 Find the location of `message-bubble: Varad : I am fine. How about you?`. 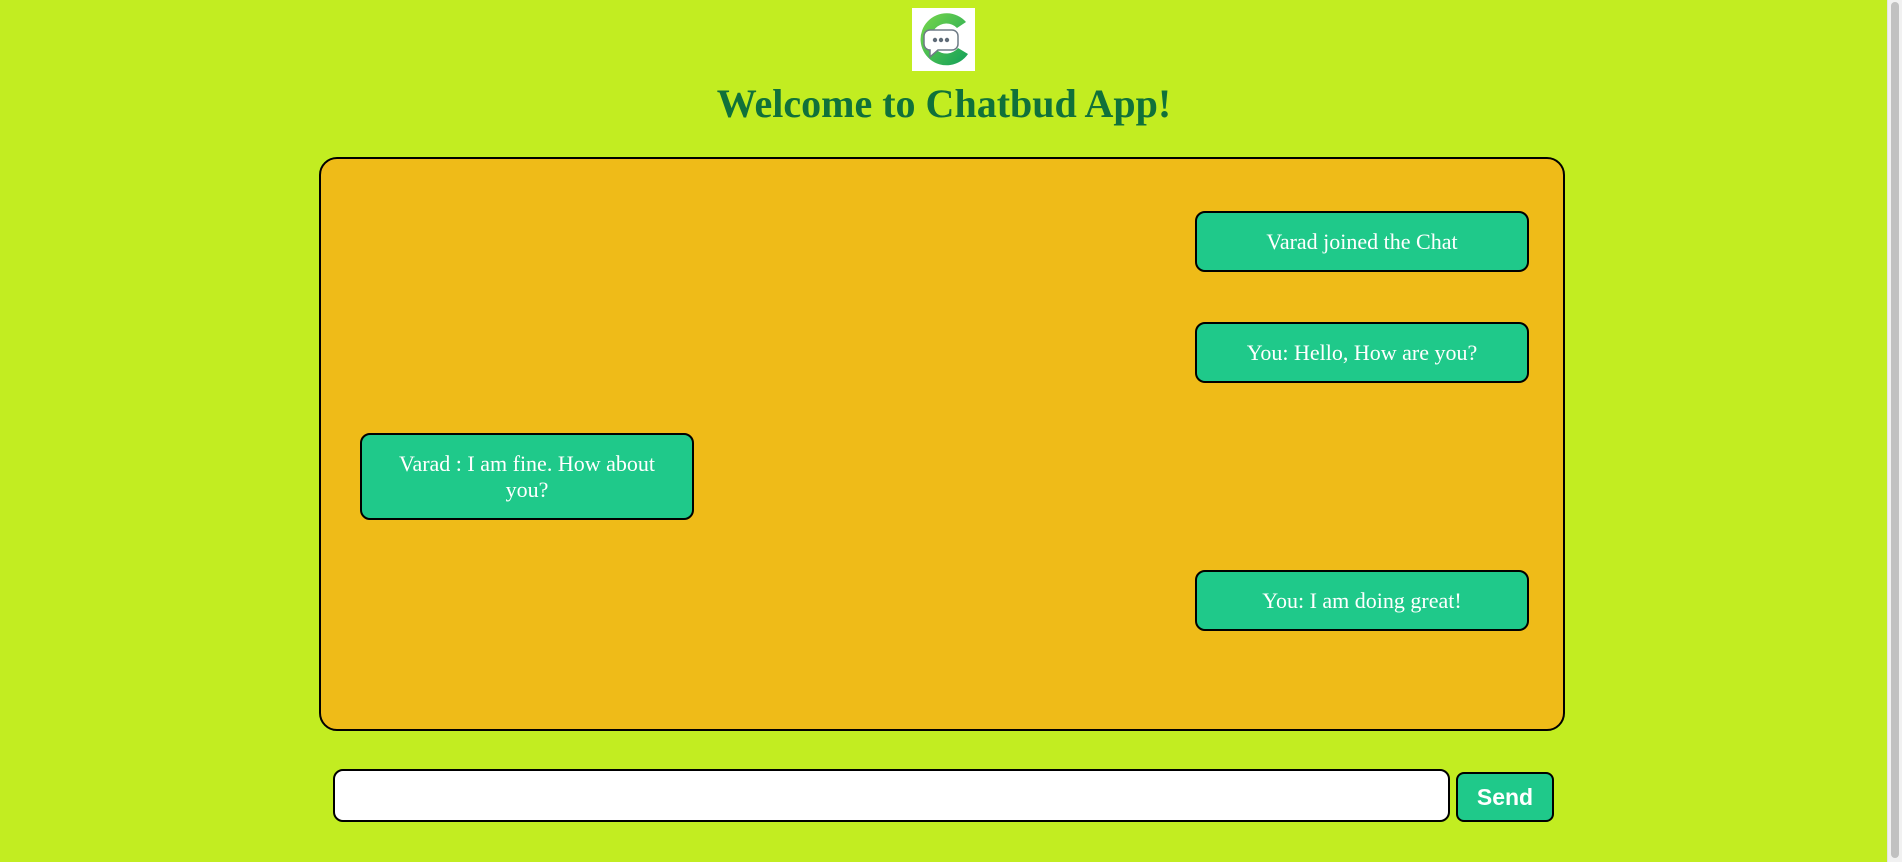

message-bubble: Varad : I am fine. How about you? is located at coordinates (527, 476).